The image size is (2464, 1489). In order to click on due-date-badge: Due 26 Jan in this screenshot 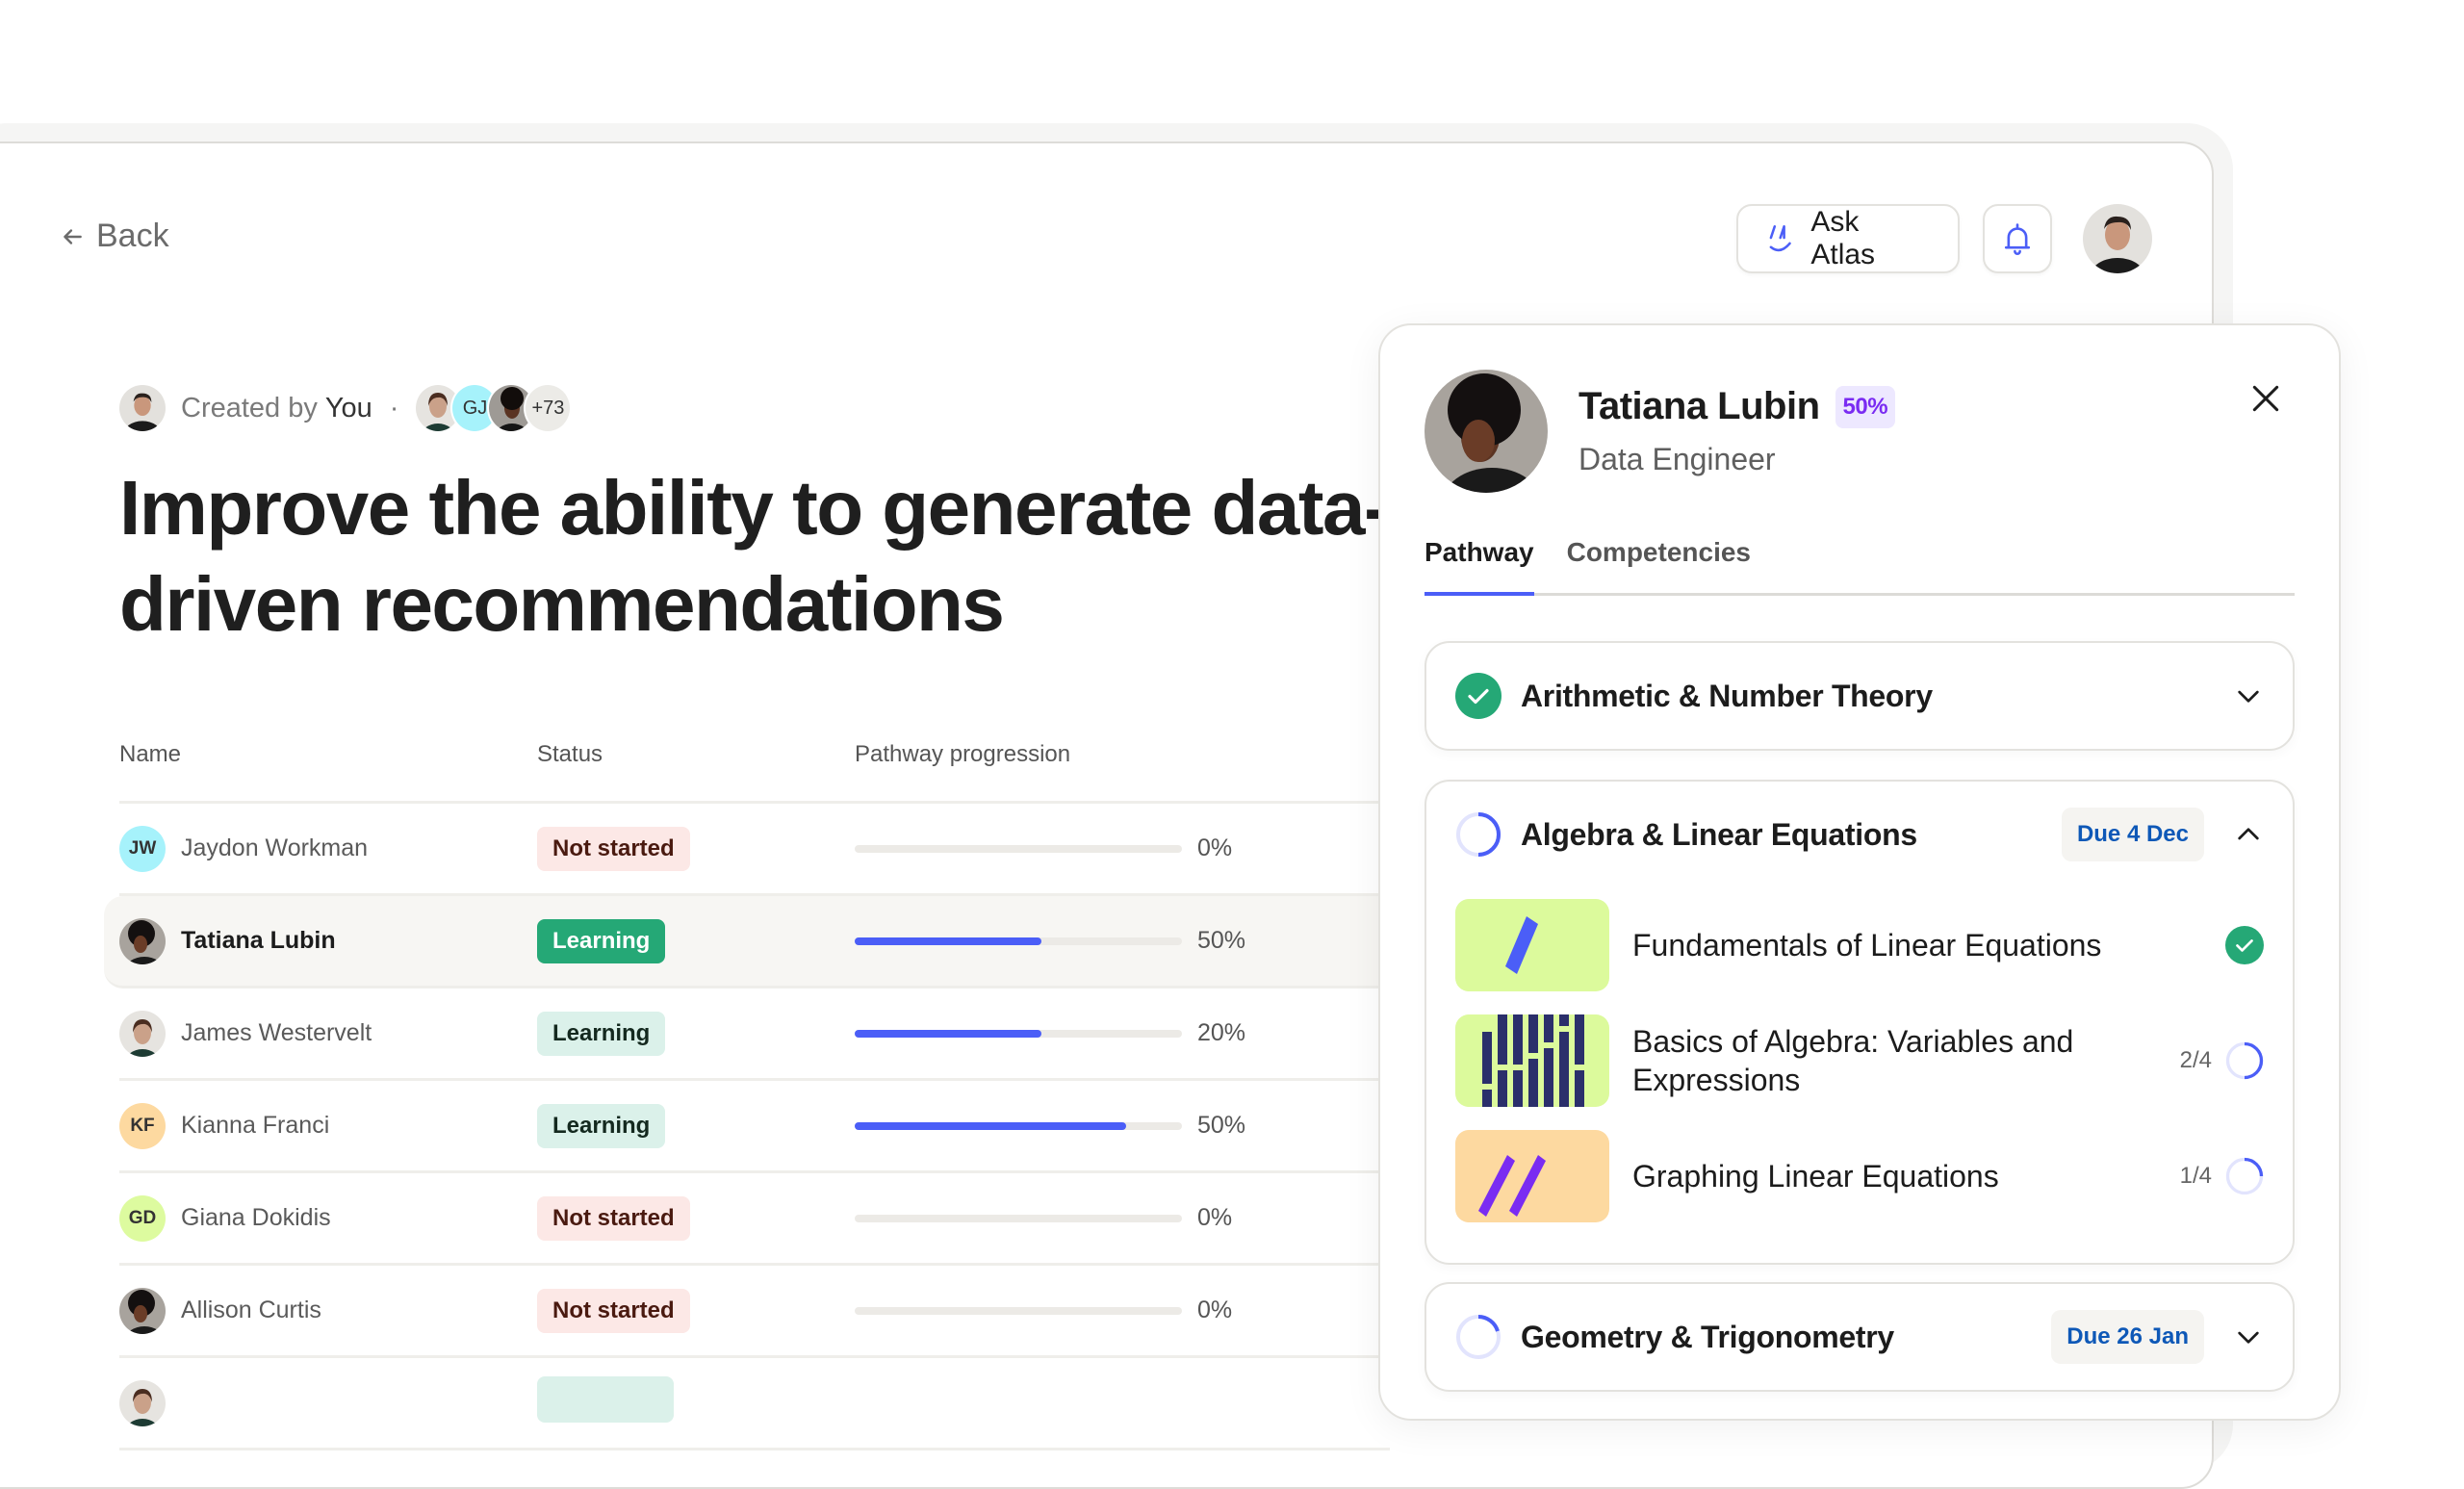, I will do `click(2127, 1337)`.